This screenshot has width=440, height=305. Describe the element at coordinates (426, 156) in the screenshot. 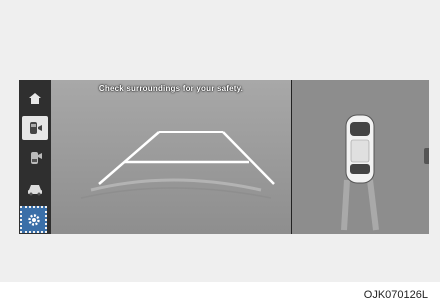

I see `panel-handle` at that location.